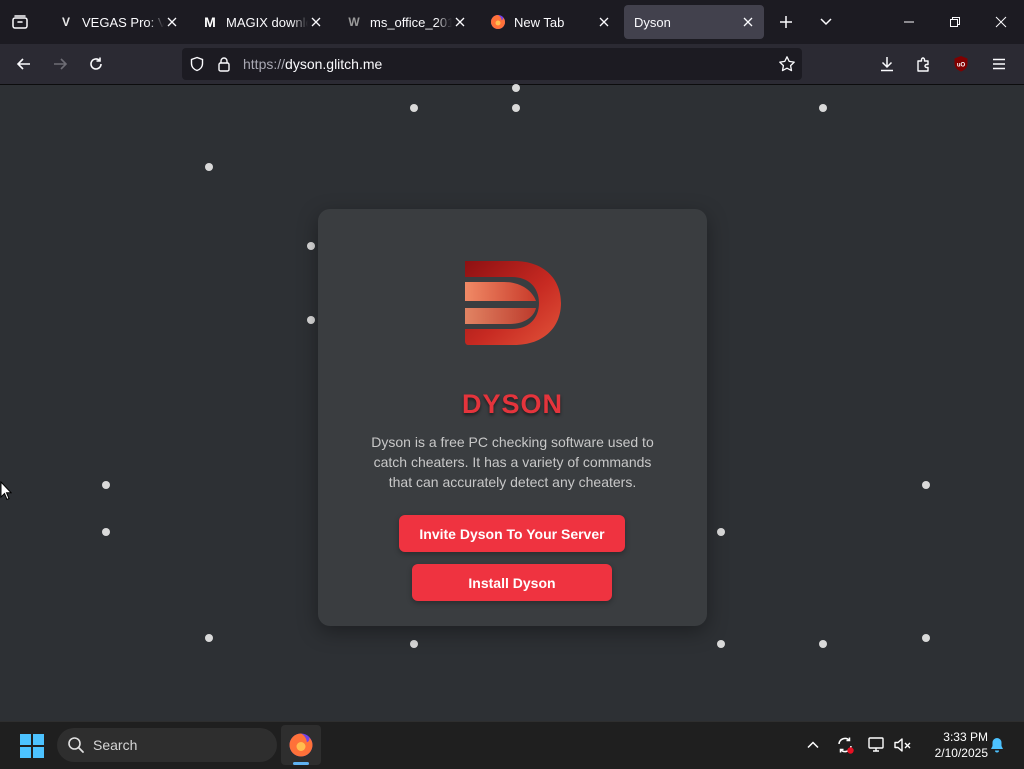  I want to click on clock-time: 3:33 PM, so click(965, 737).